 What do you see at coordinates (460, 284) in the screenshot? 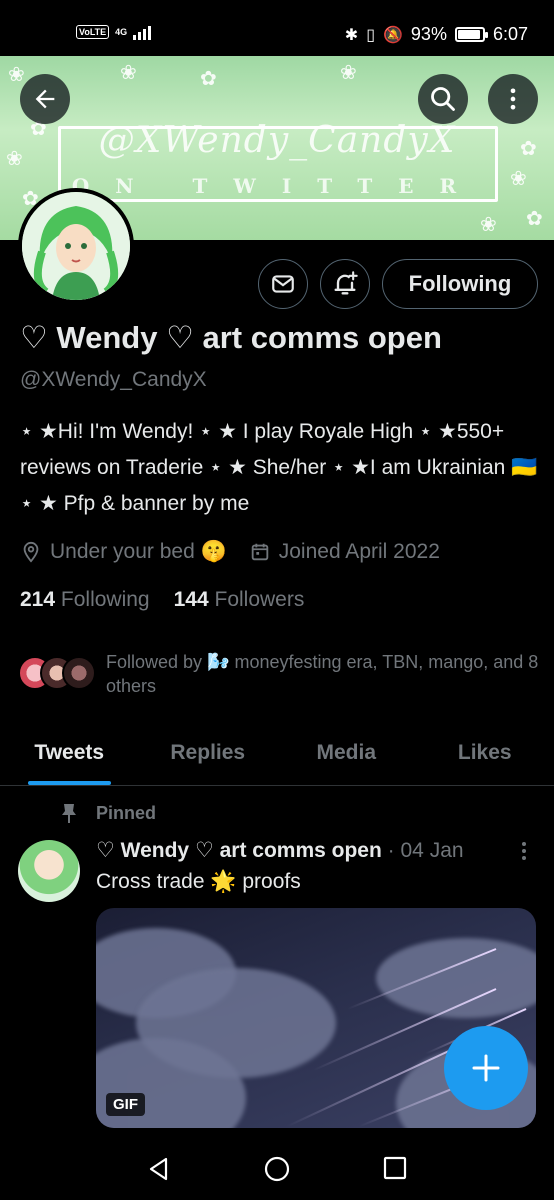
I see `following-button: Following` at bounding box center [460, 284].